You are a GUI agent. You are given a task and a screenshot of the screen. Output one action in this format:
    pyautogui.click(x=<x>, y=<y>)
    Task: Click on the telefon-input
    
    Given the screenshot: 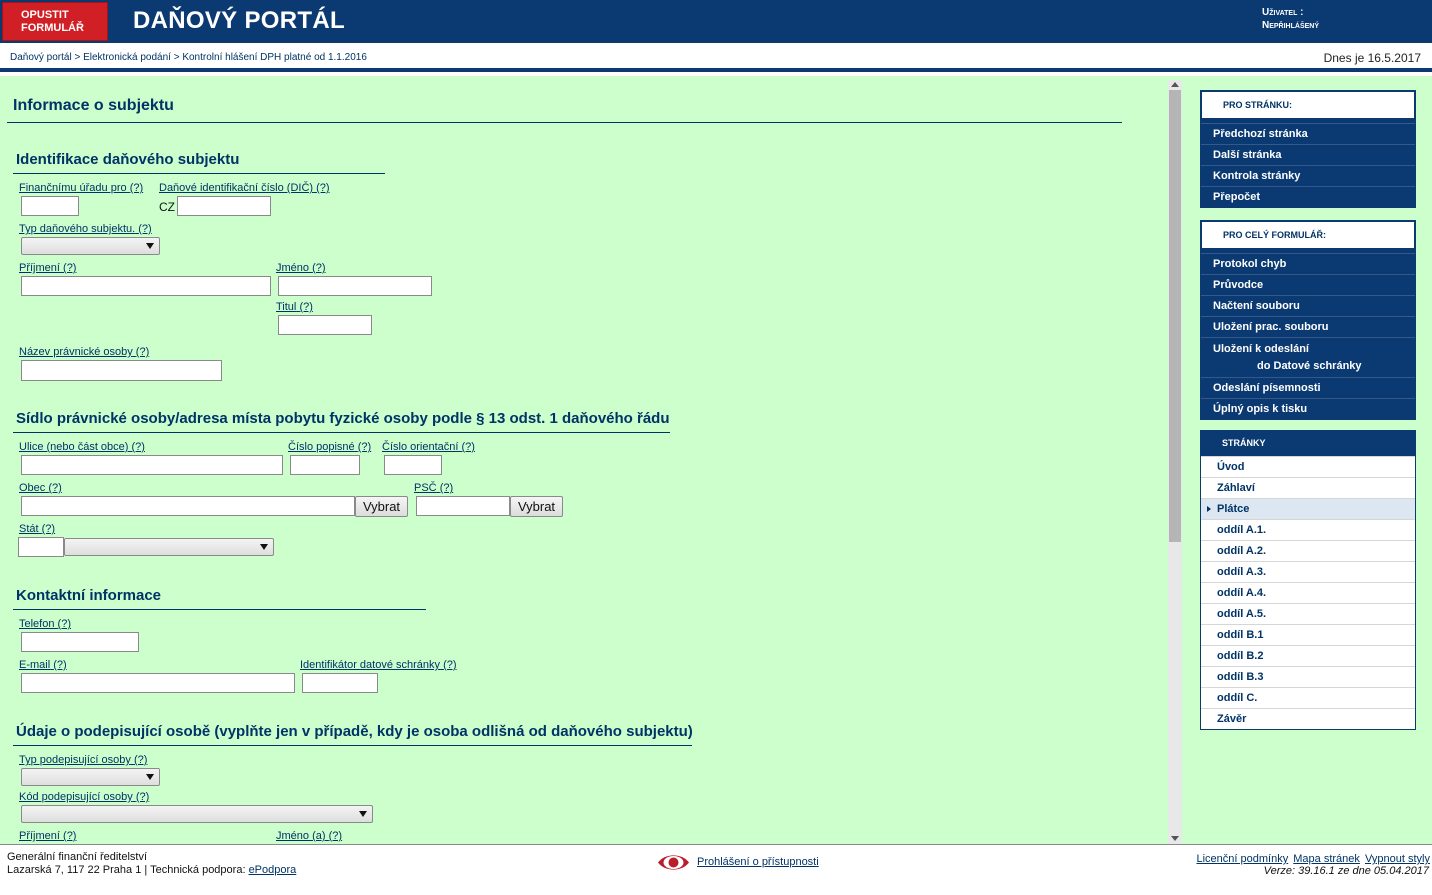 What is the action you would take?
    pyautogui.click(x=80, y=642)
    